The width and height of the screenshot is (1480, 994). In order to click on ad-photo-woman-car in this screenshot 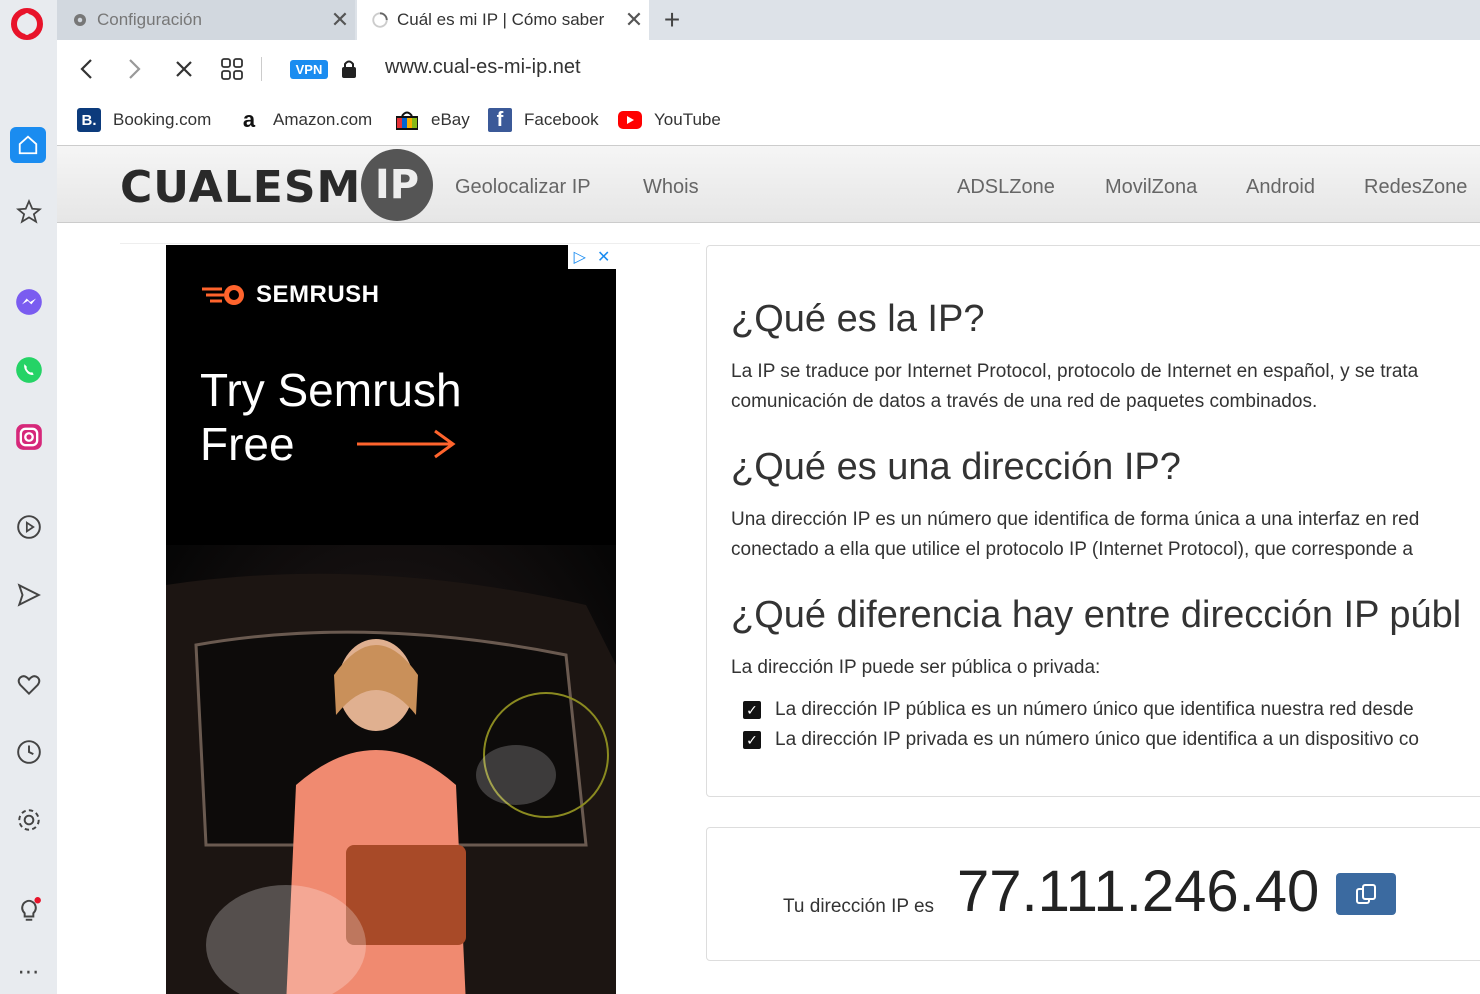, I will do `click(391, 769)`.